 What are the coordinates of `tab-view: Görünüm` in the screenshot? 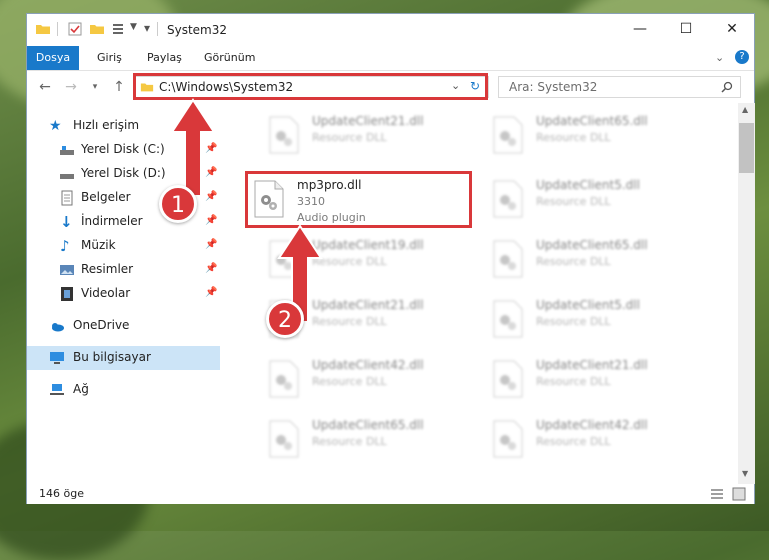 It's located at (229, 58).